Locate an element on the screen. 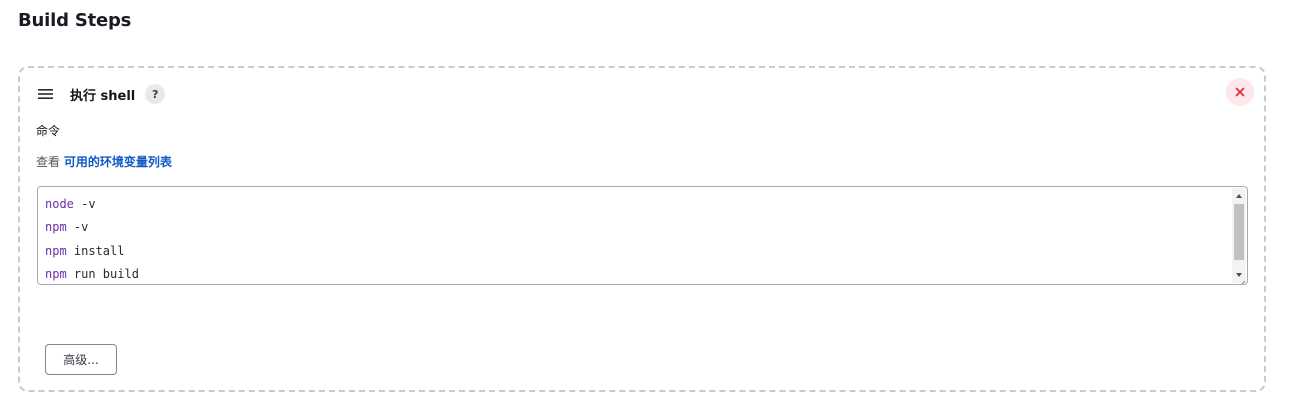 This screenshot has width=1303, height=401. command-lines: node -v npm -v npm install npm run build is located at coordinates (92, 239).